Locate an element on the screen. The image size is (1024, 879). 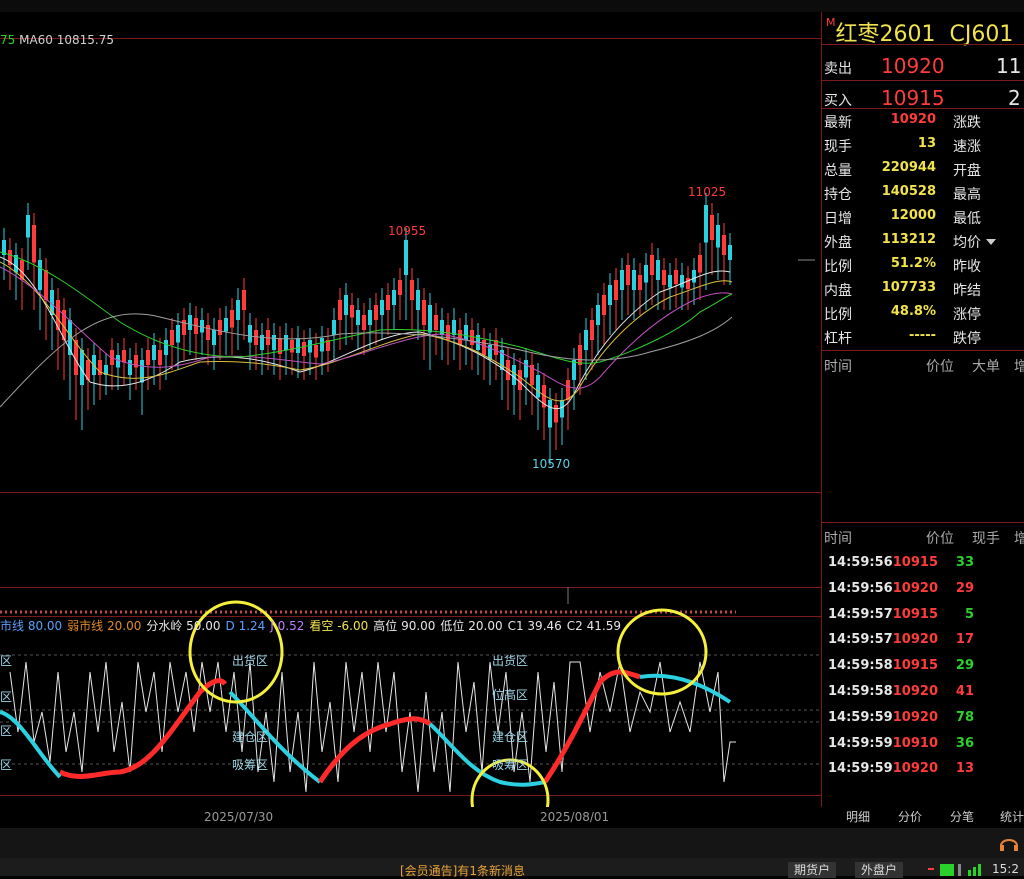
tick-row: 14:59:5610915 33 is located at coordinates (901, 562).